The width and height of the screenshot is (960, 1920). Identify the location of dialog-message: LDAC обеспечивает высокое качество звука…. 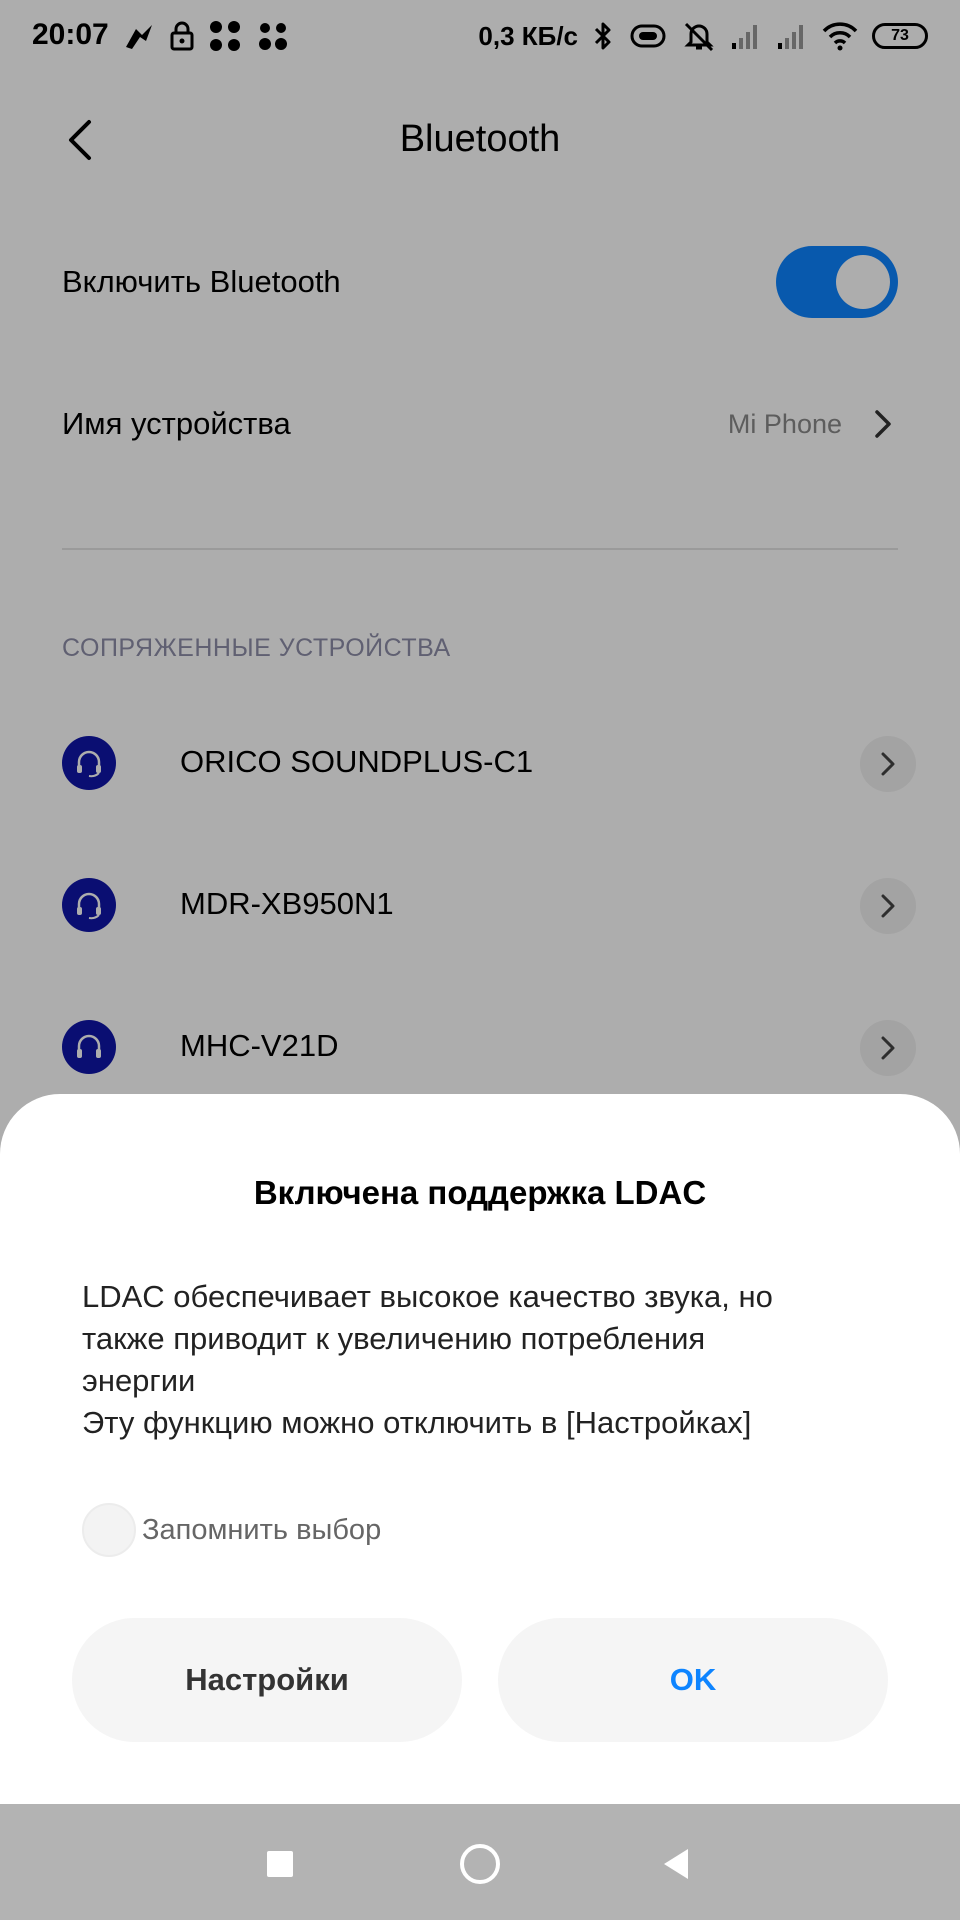
(482, 1360).